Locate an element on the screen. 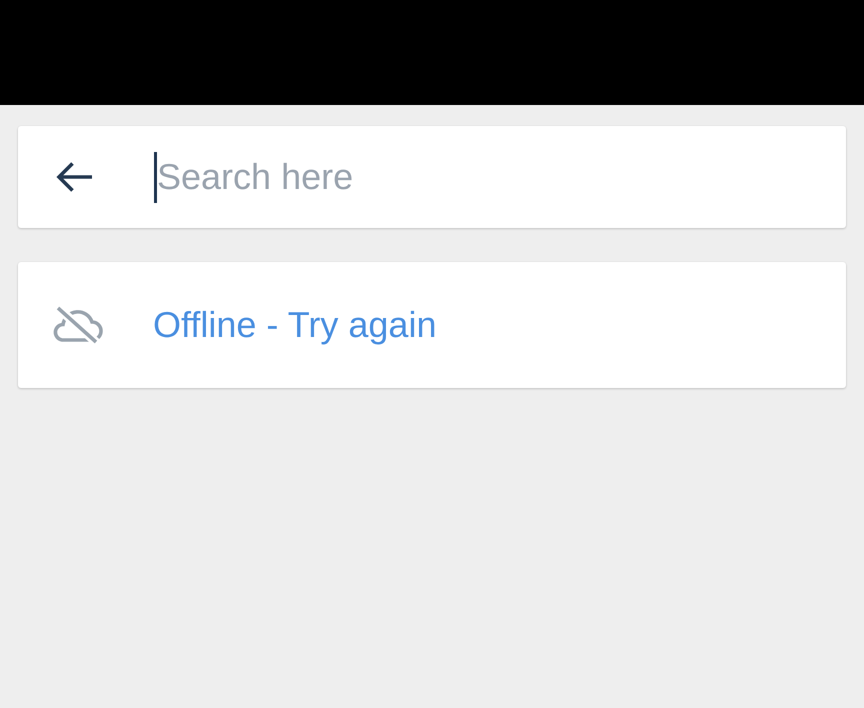 The width and height of the screenshot is (864, 708). back-button is located at coordinates (74, 177).